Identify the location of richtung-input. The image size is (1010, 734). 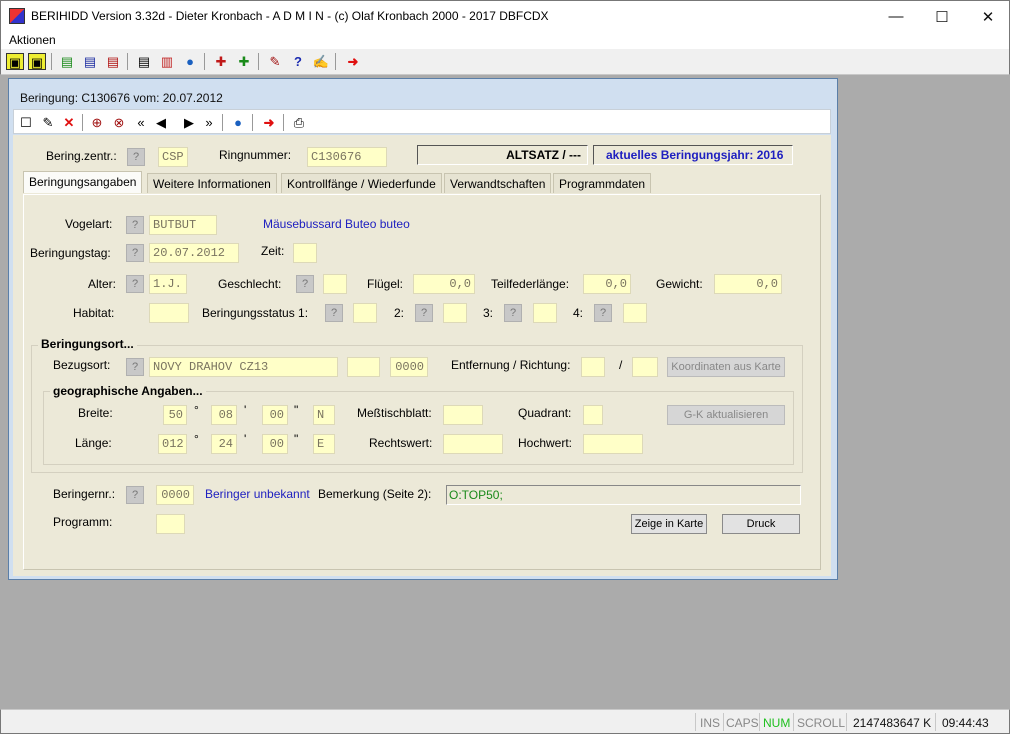
(645, 367).